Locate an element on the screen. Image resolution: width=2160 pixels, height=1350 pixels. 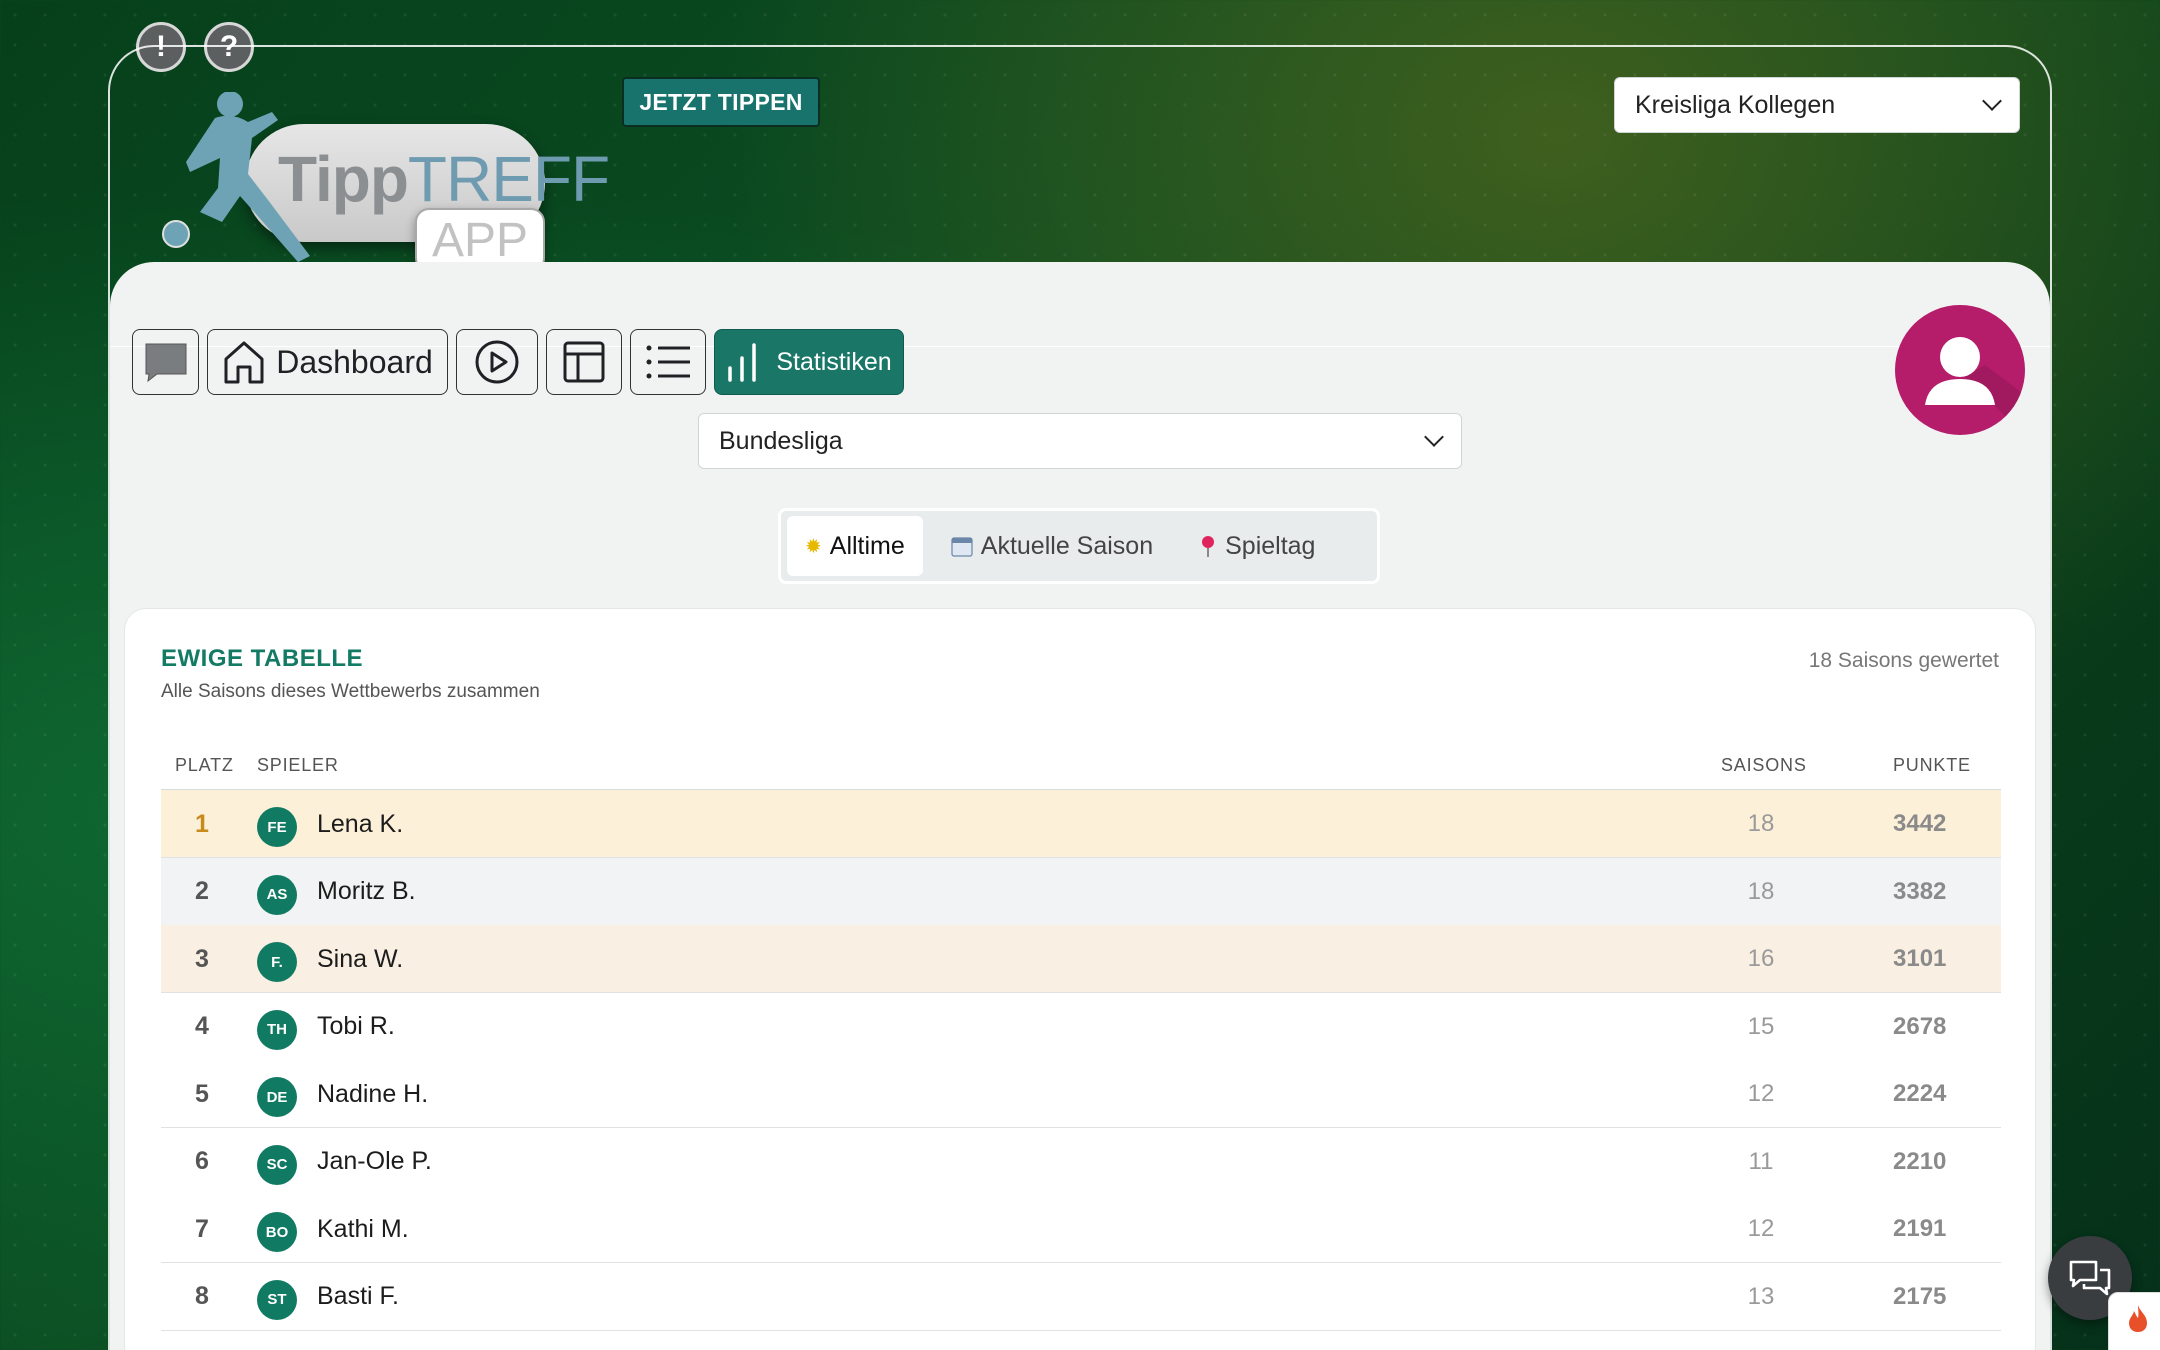
bar-chart-icon is located at coordinates (742, 362).